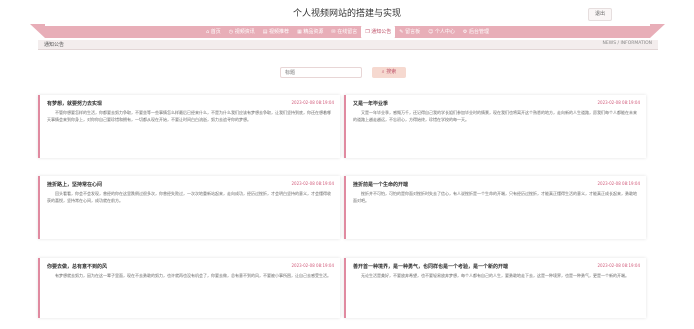  I want to click on tab-label: 视频推荐, so click(279, 32).